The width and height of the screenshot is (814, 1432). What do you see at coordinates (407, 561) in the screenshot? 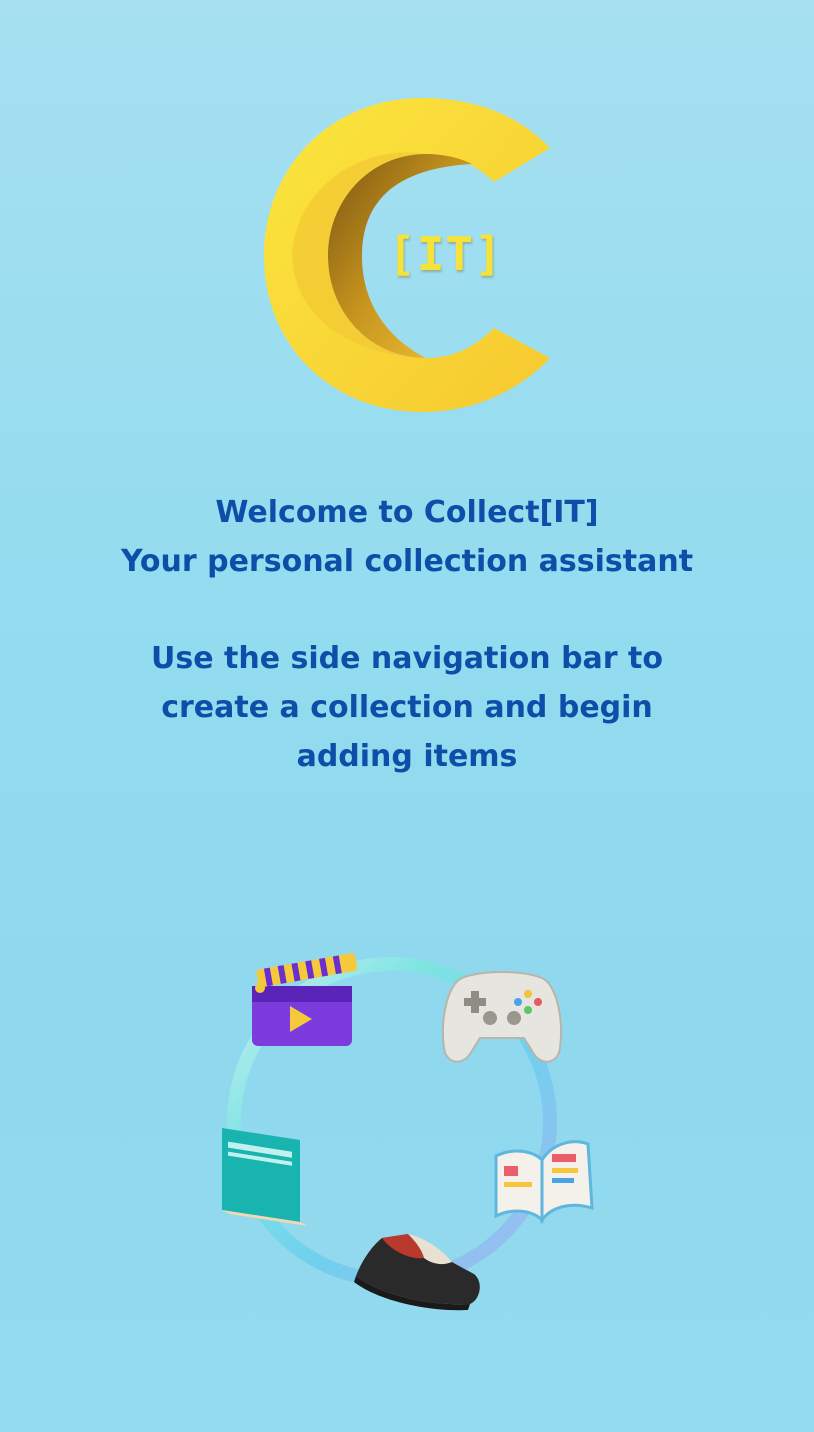
I see `welcome-subtitle: Your personal collection assistant` at bounding box center [407, 561].